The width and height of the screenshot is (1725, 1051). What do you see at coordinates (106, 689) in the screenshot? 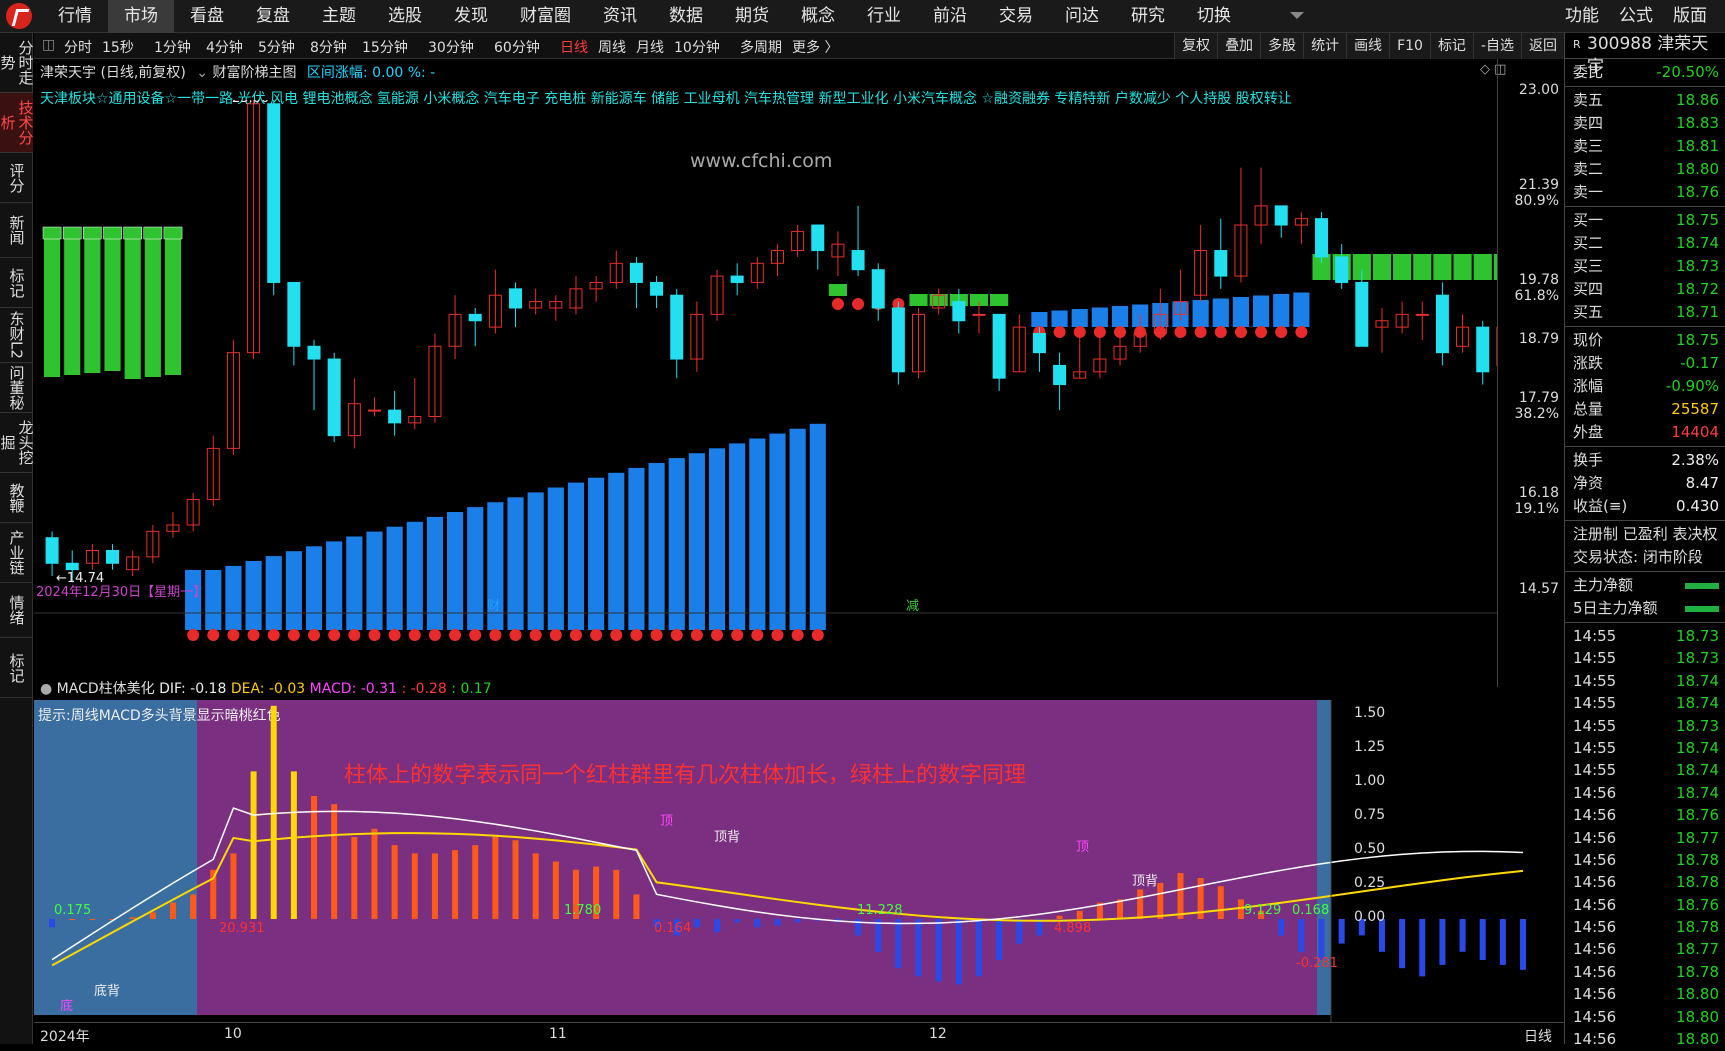
I see `macd-name: MACD柱体美化` at bounding box center [106, 689].